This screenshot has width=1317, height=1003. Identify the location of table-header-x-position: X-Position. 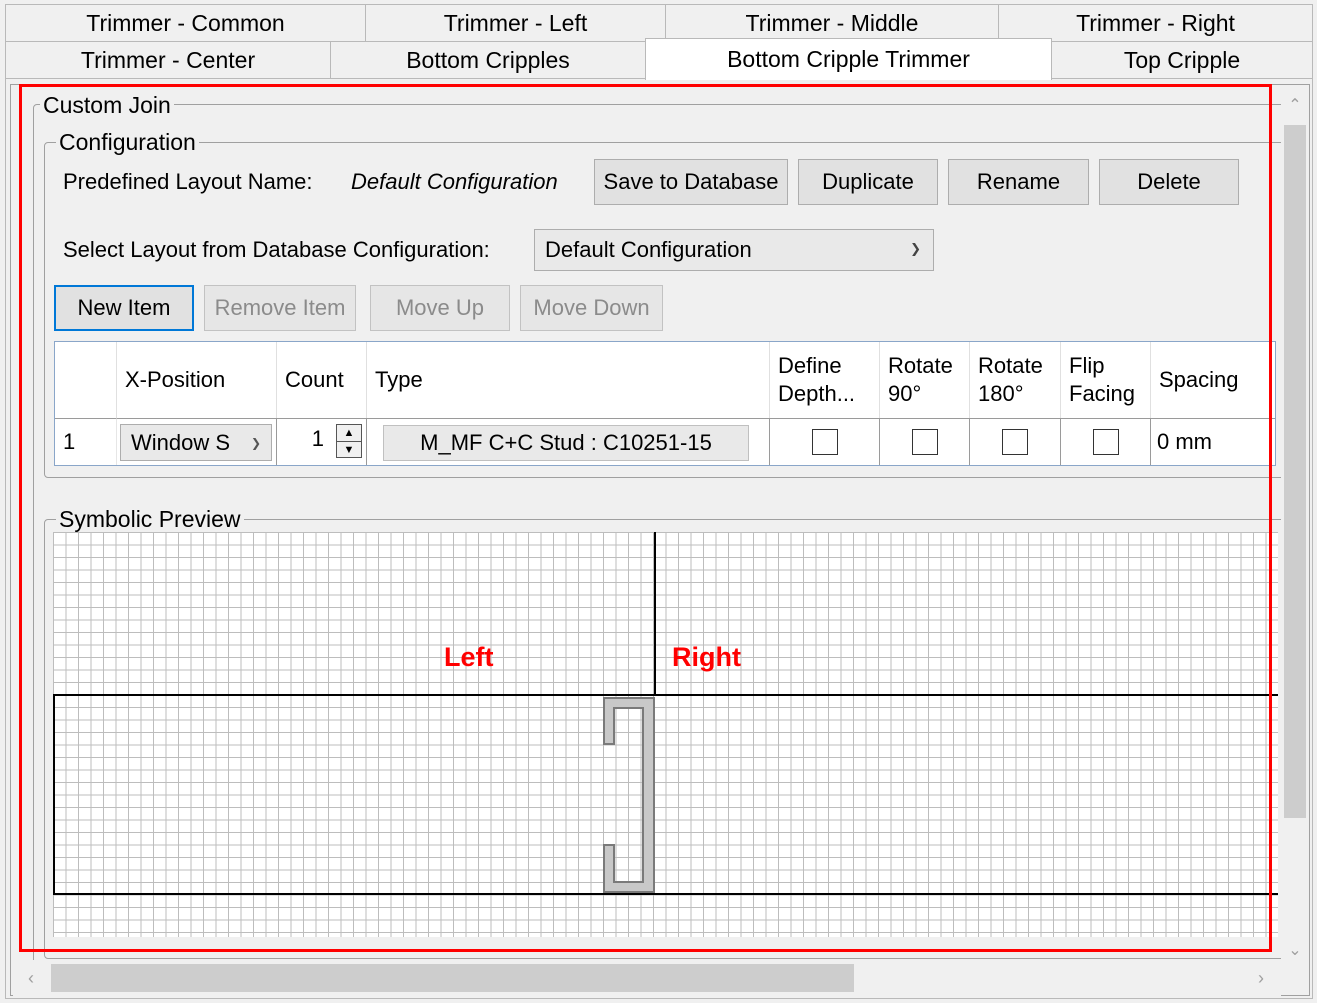
(197, 380).